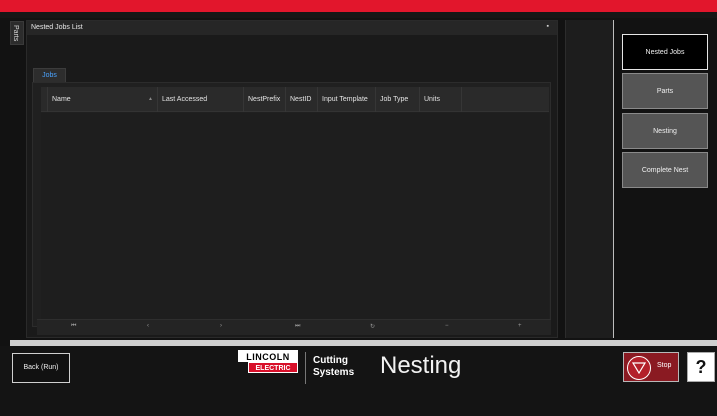 This screenshot has width=717, height=416. I want to click on stop-label: Stop, so click(664, 365).